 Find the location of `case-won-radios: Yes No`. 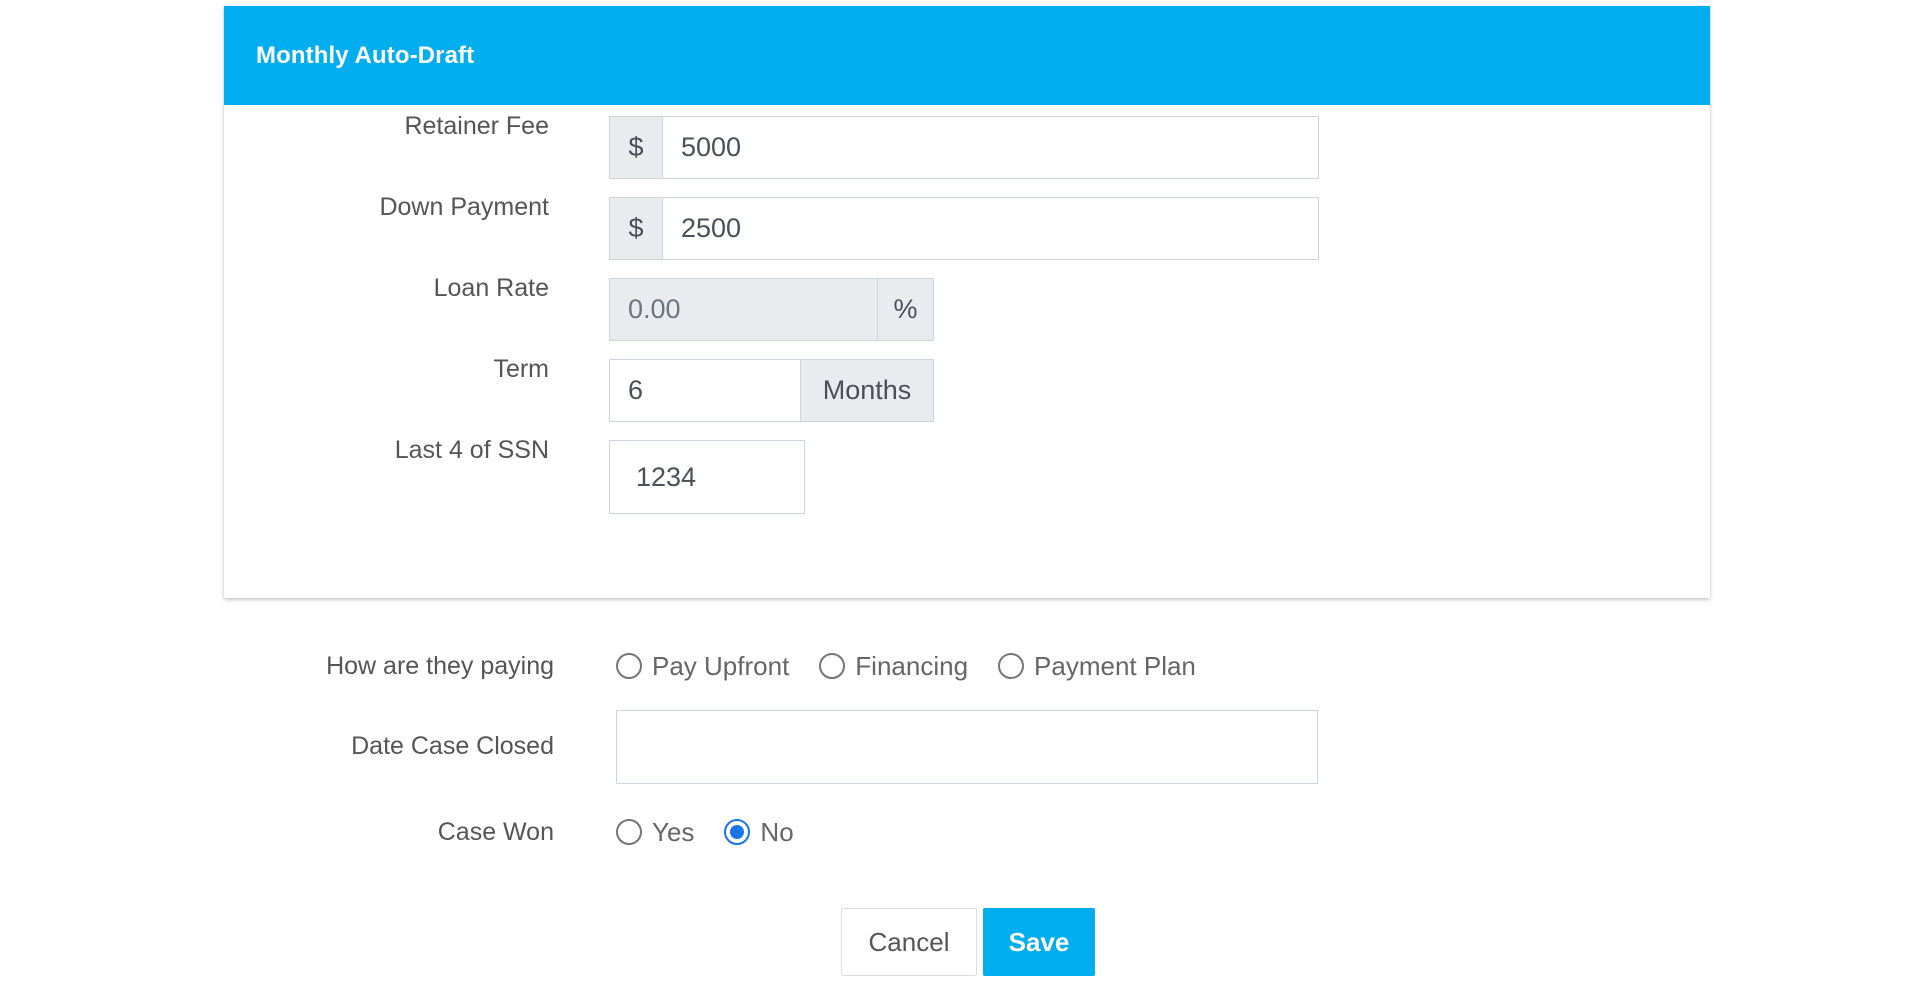

case-won-radios: Yes No is located at coordinates (720, 832).